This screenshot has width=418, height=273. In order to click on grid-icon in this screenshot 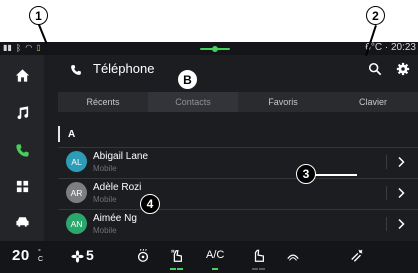, I will do `click(22, 186)`.